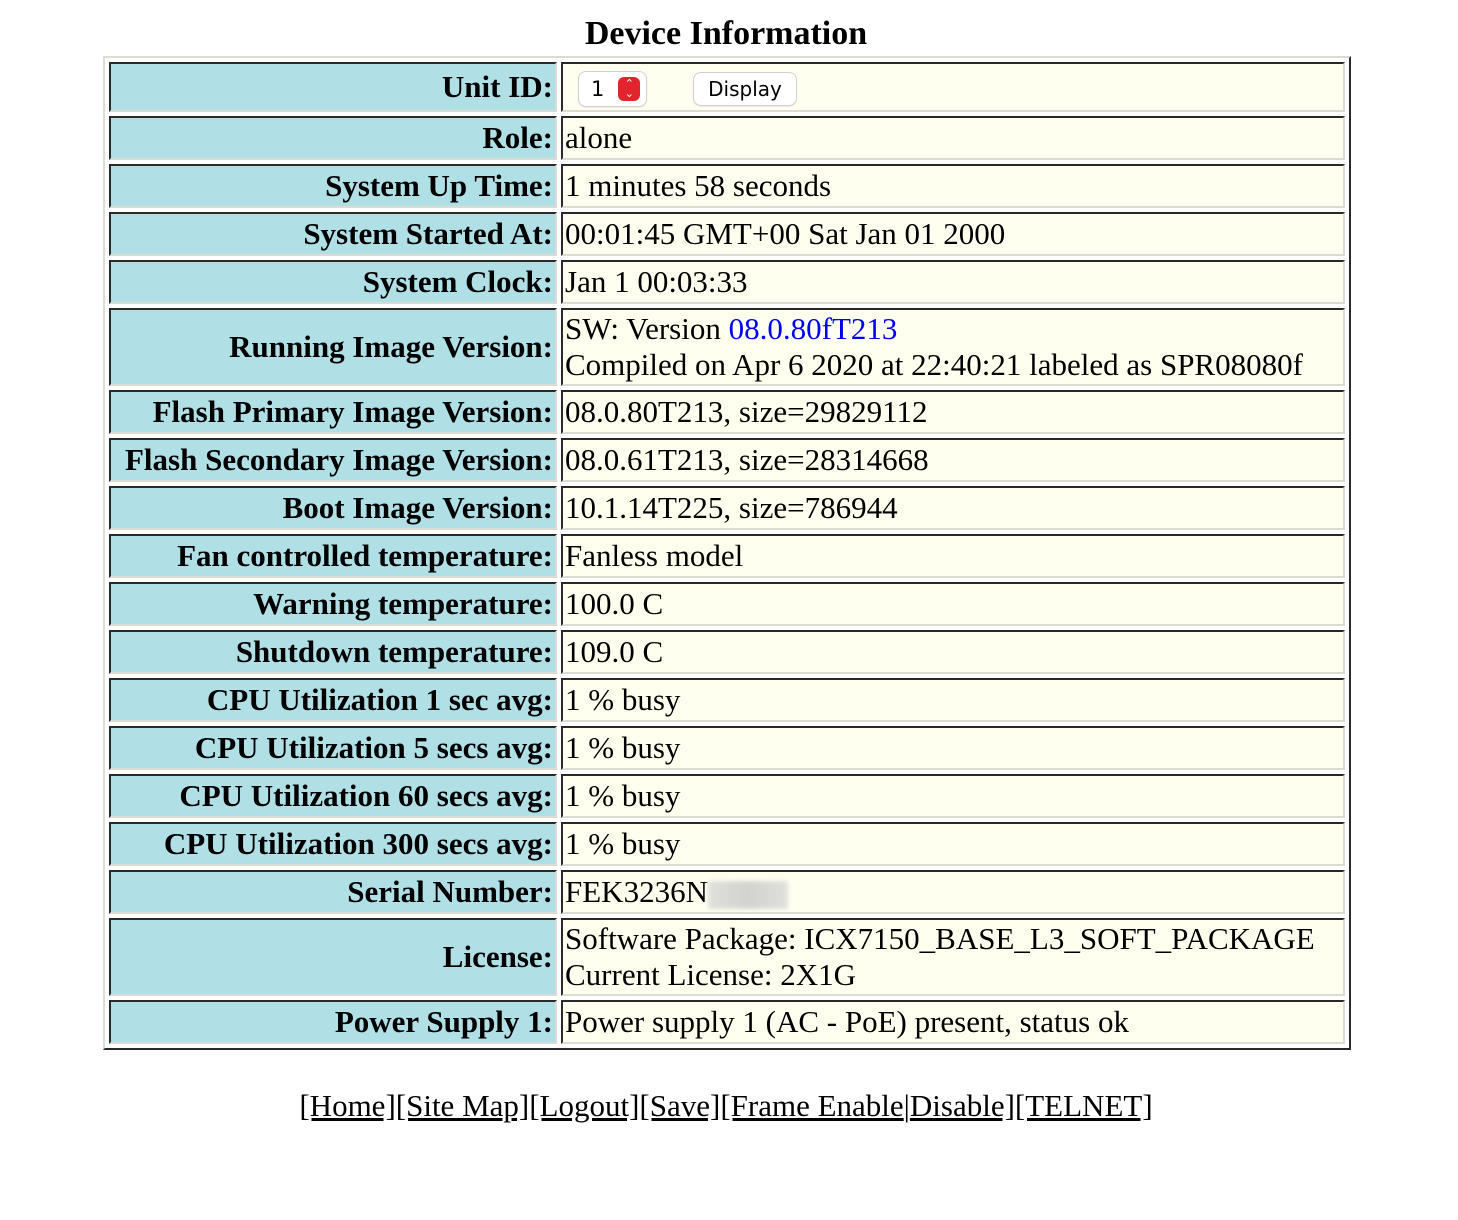  I want to click on cpu-1sec-label: CPU Utilization 1 sec avg:, so click(333, 700).